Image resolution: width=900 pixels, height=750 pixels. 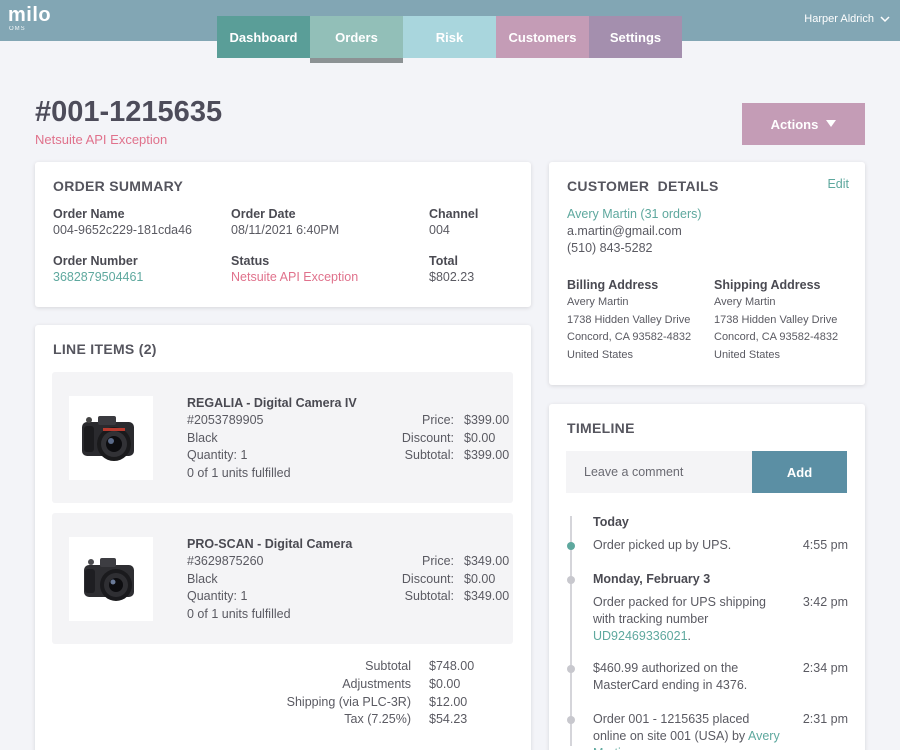 What do you see at coordinates (449, 37) in the screenshot?
I see `tab-risk: Risk` at bounding box center [449, 37].